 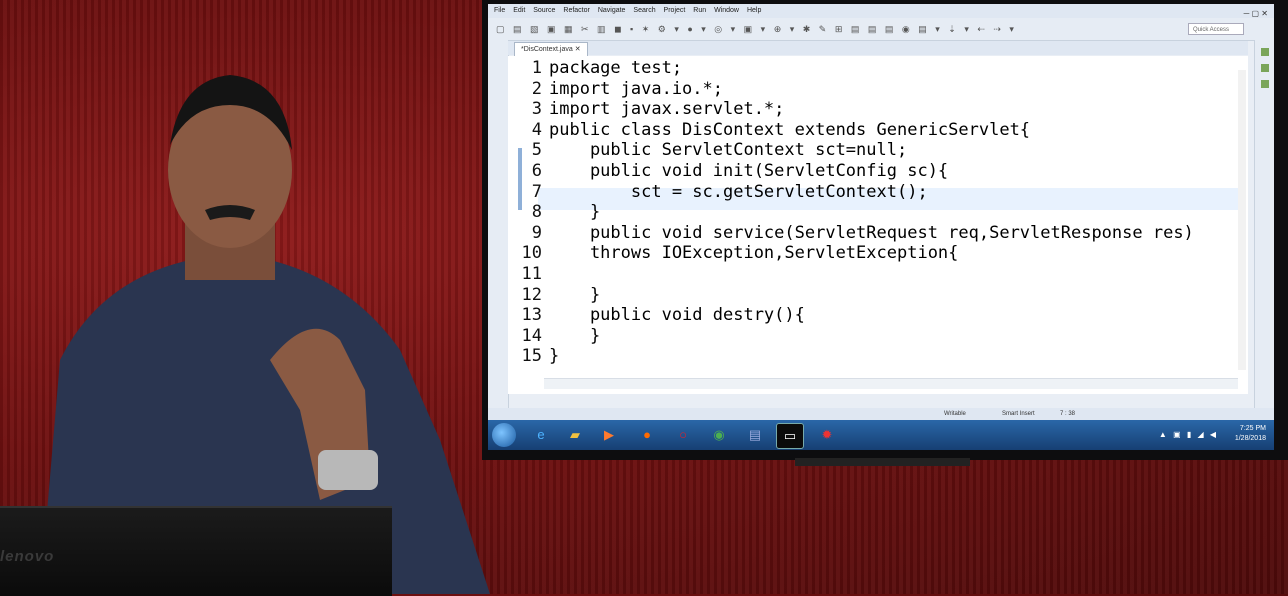 I want to click on menu-search: Search, so click(x=644, y=10).